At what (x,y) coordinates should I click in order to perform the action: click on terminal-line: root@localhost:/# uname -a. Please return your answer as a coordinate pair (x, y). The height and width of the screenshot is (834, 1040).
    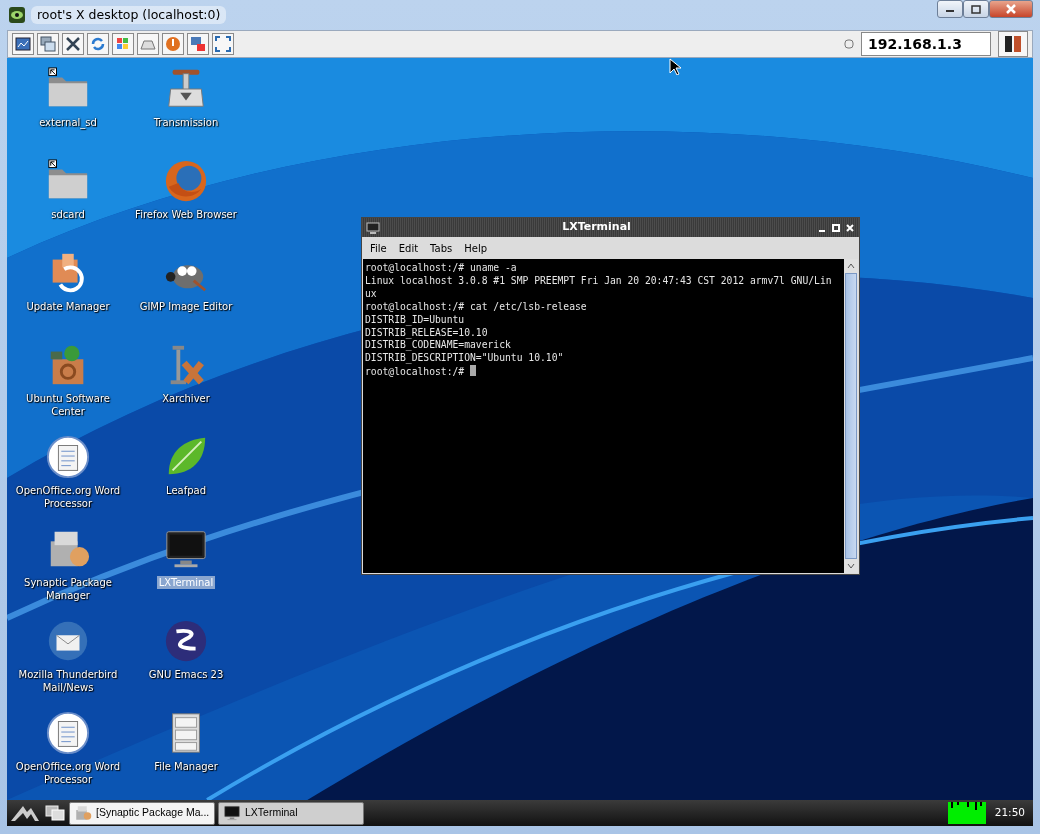
    Looking at the image, I should click on (441, 267).